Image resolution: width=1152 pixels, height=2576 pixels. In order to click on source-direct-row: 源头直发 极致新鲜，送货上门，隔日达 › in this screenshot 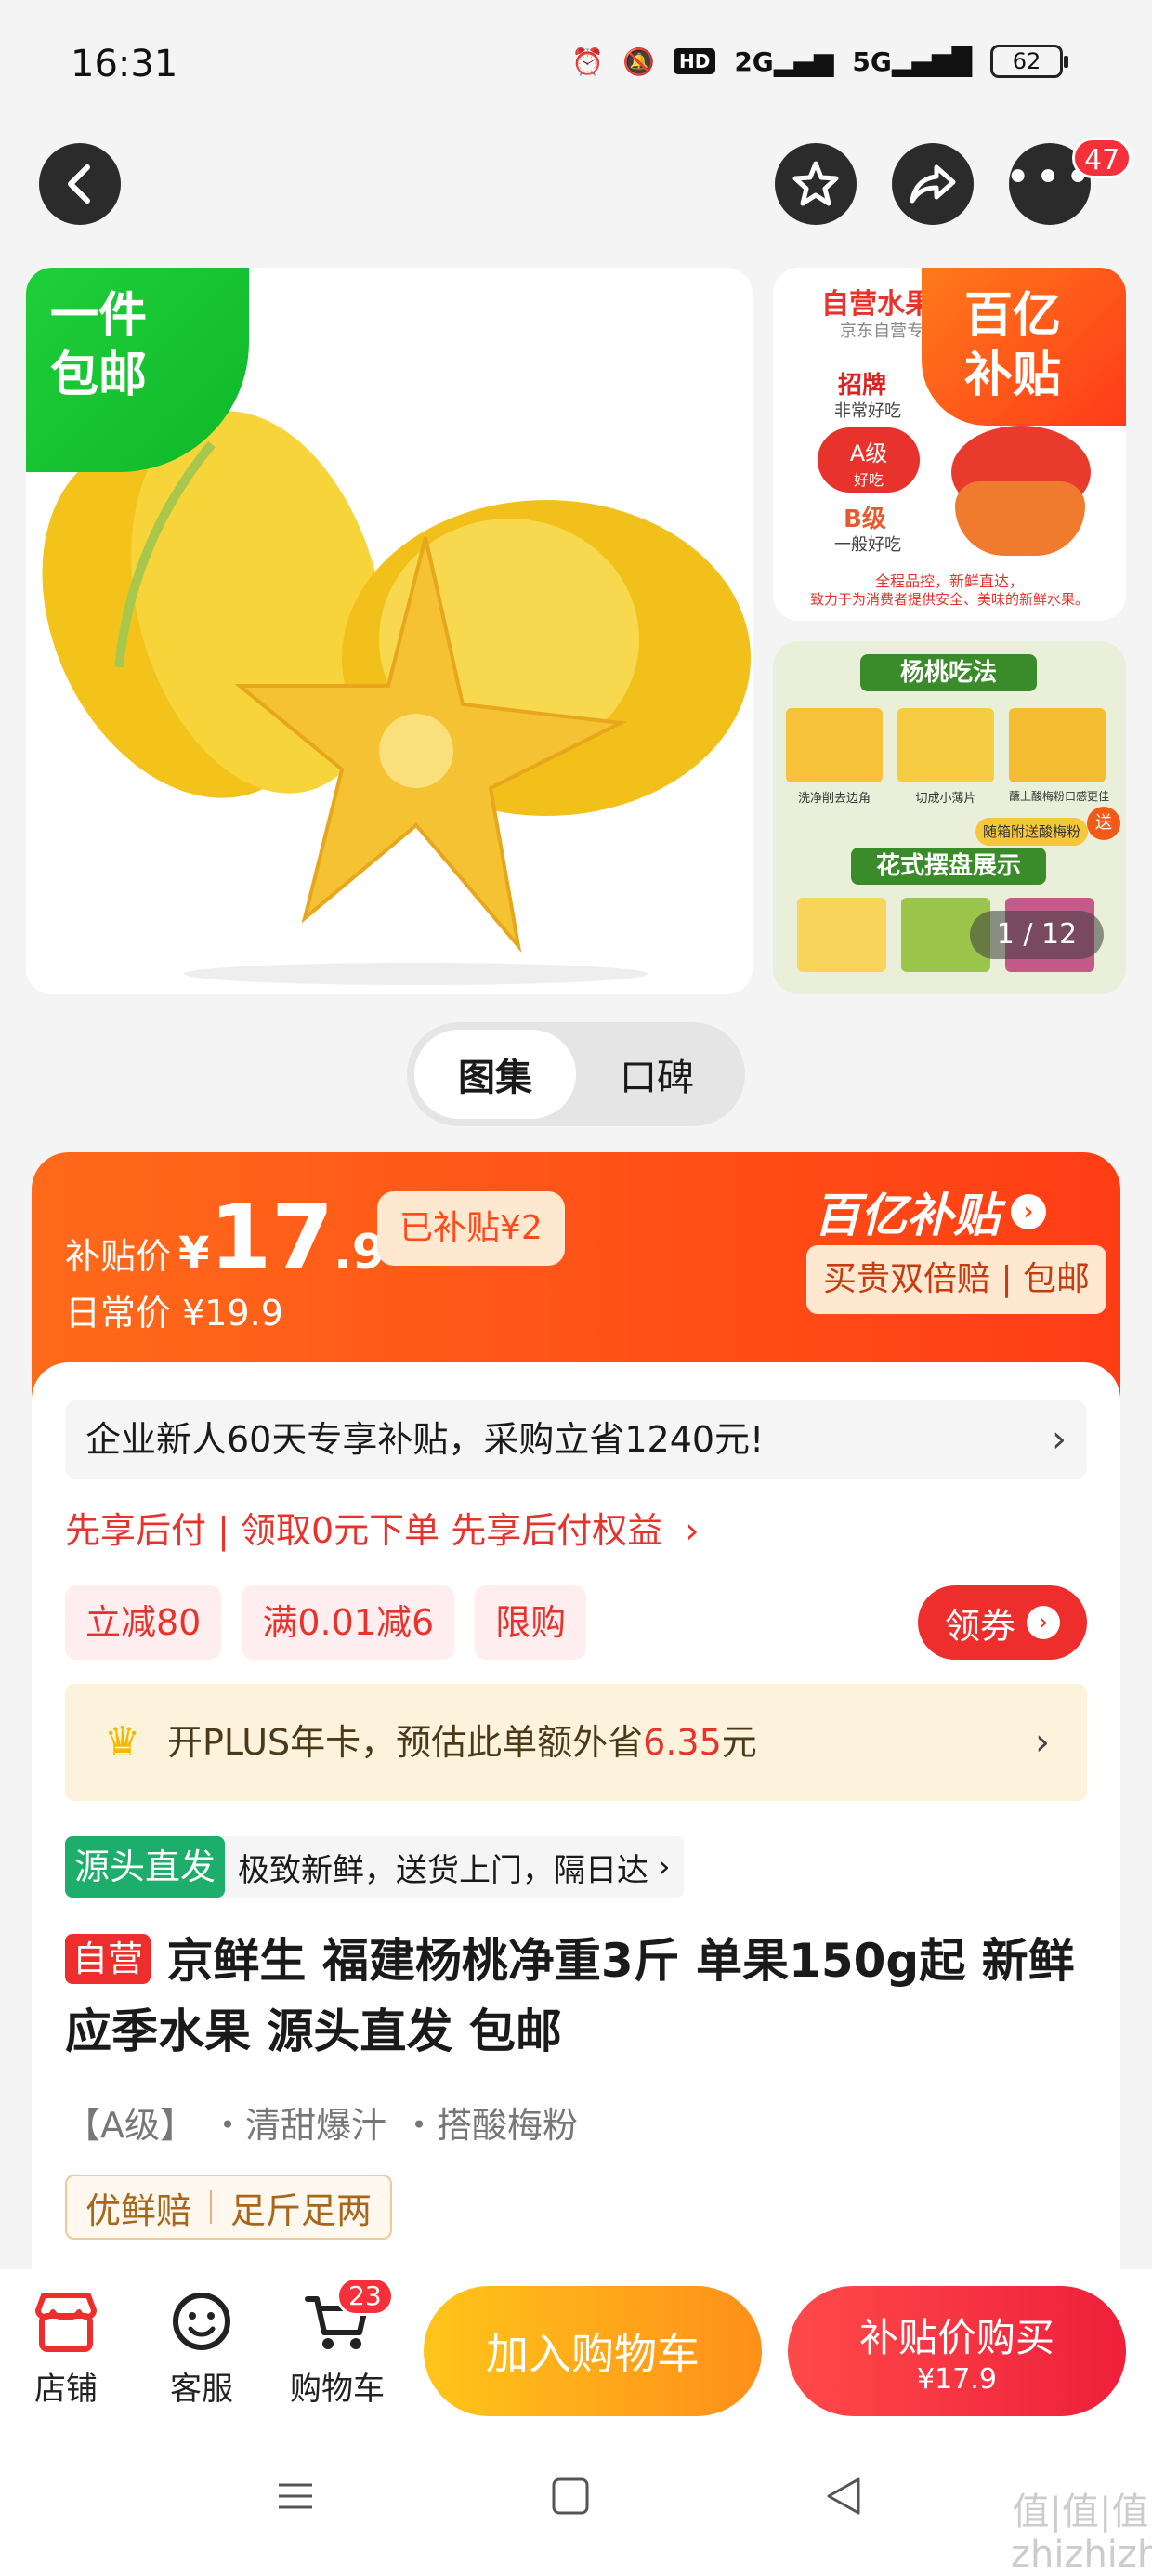, I will do `click(374, 1867)`.